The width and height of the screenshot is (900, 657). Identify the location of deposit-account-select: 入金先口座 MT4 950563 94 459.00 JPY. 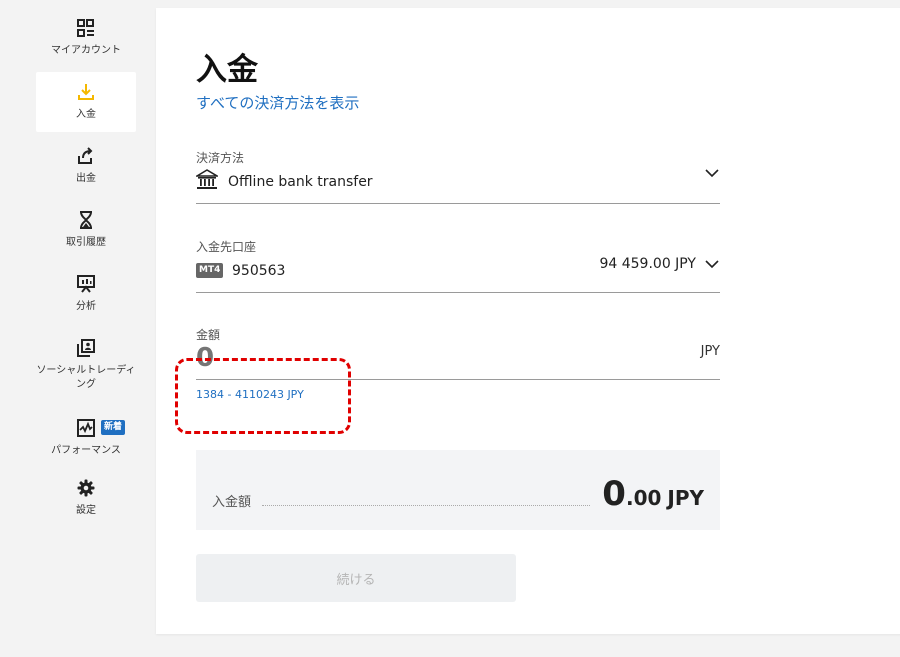
(458, 264).